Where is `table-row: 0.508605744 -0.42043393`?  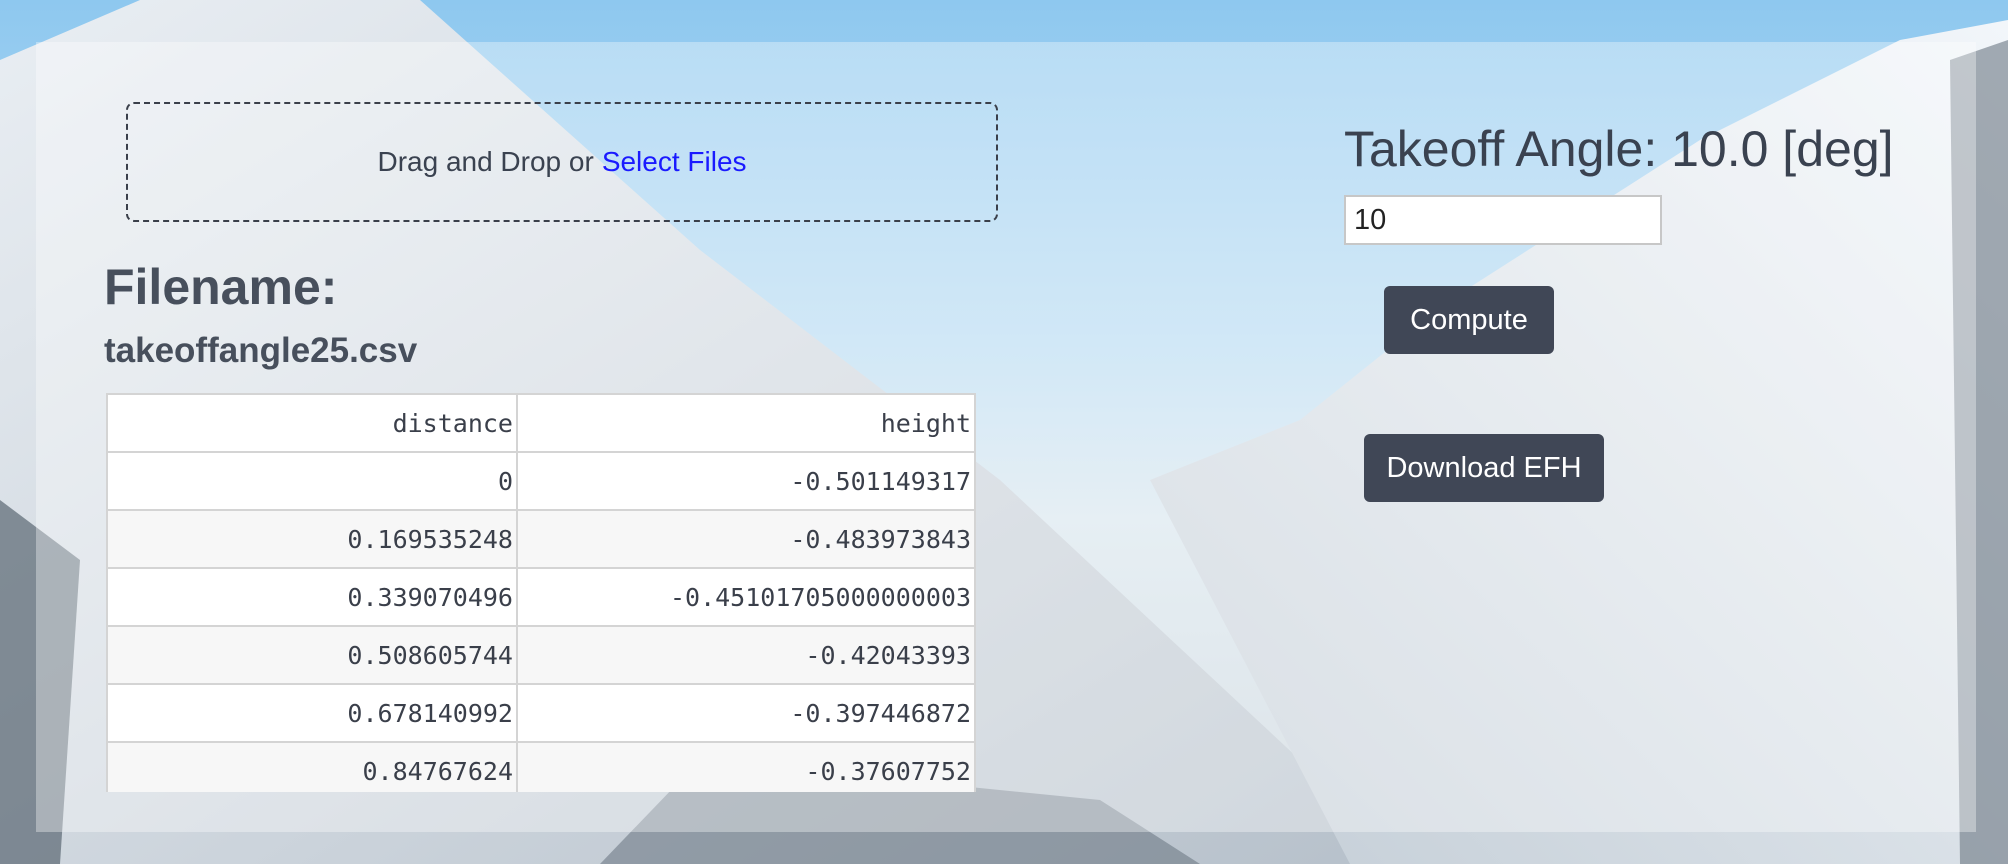
table-row: 0.508605744 -0.42043393 is located at coordinates (541, 655).